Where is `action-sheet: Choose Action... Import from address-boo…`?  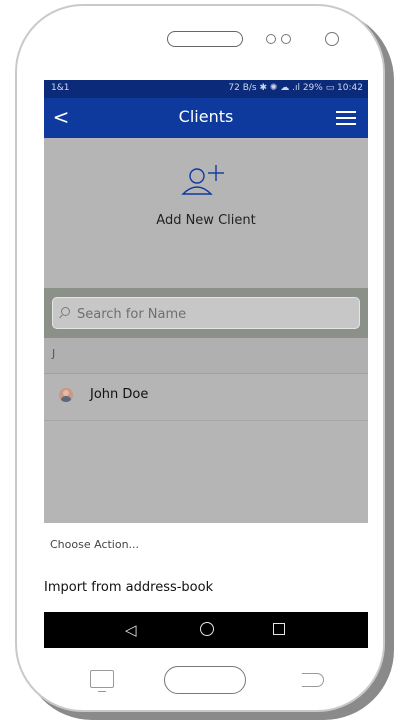
action-sheet: Choose Action... Import from address-boo… is located at coordinates (206, 567).